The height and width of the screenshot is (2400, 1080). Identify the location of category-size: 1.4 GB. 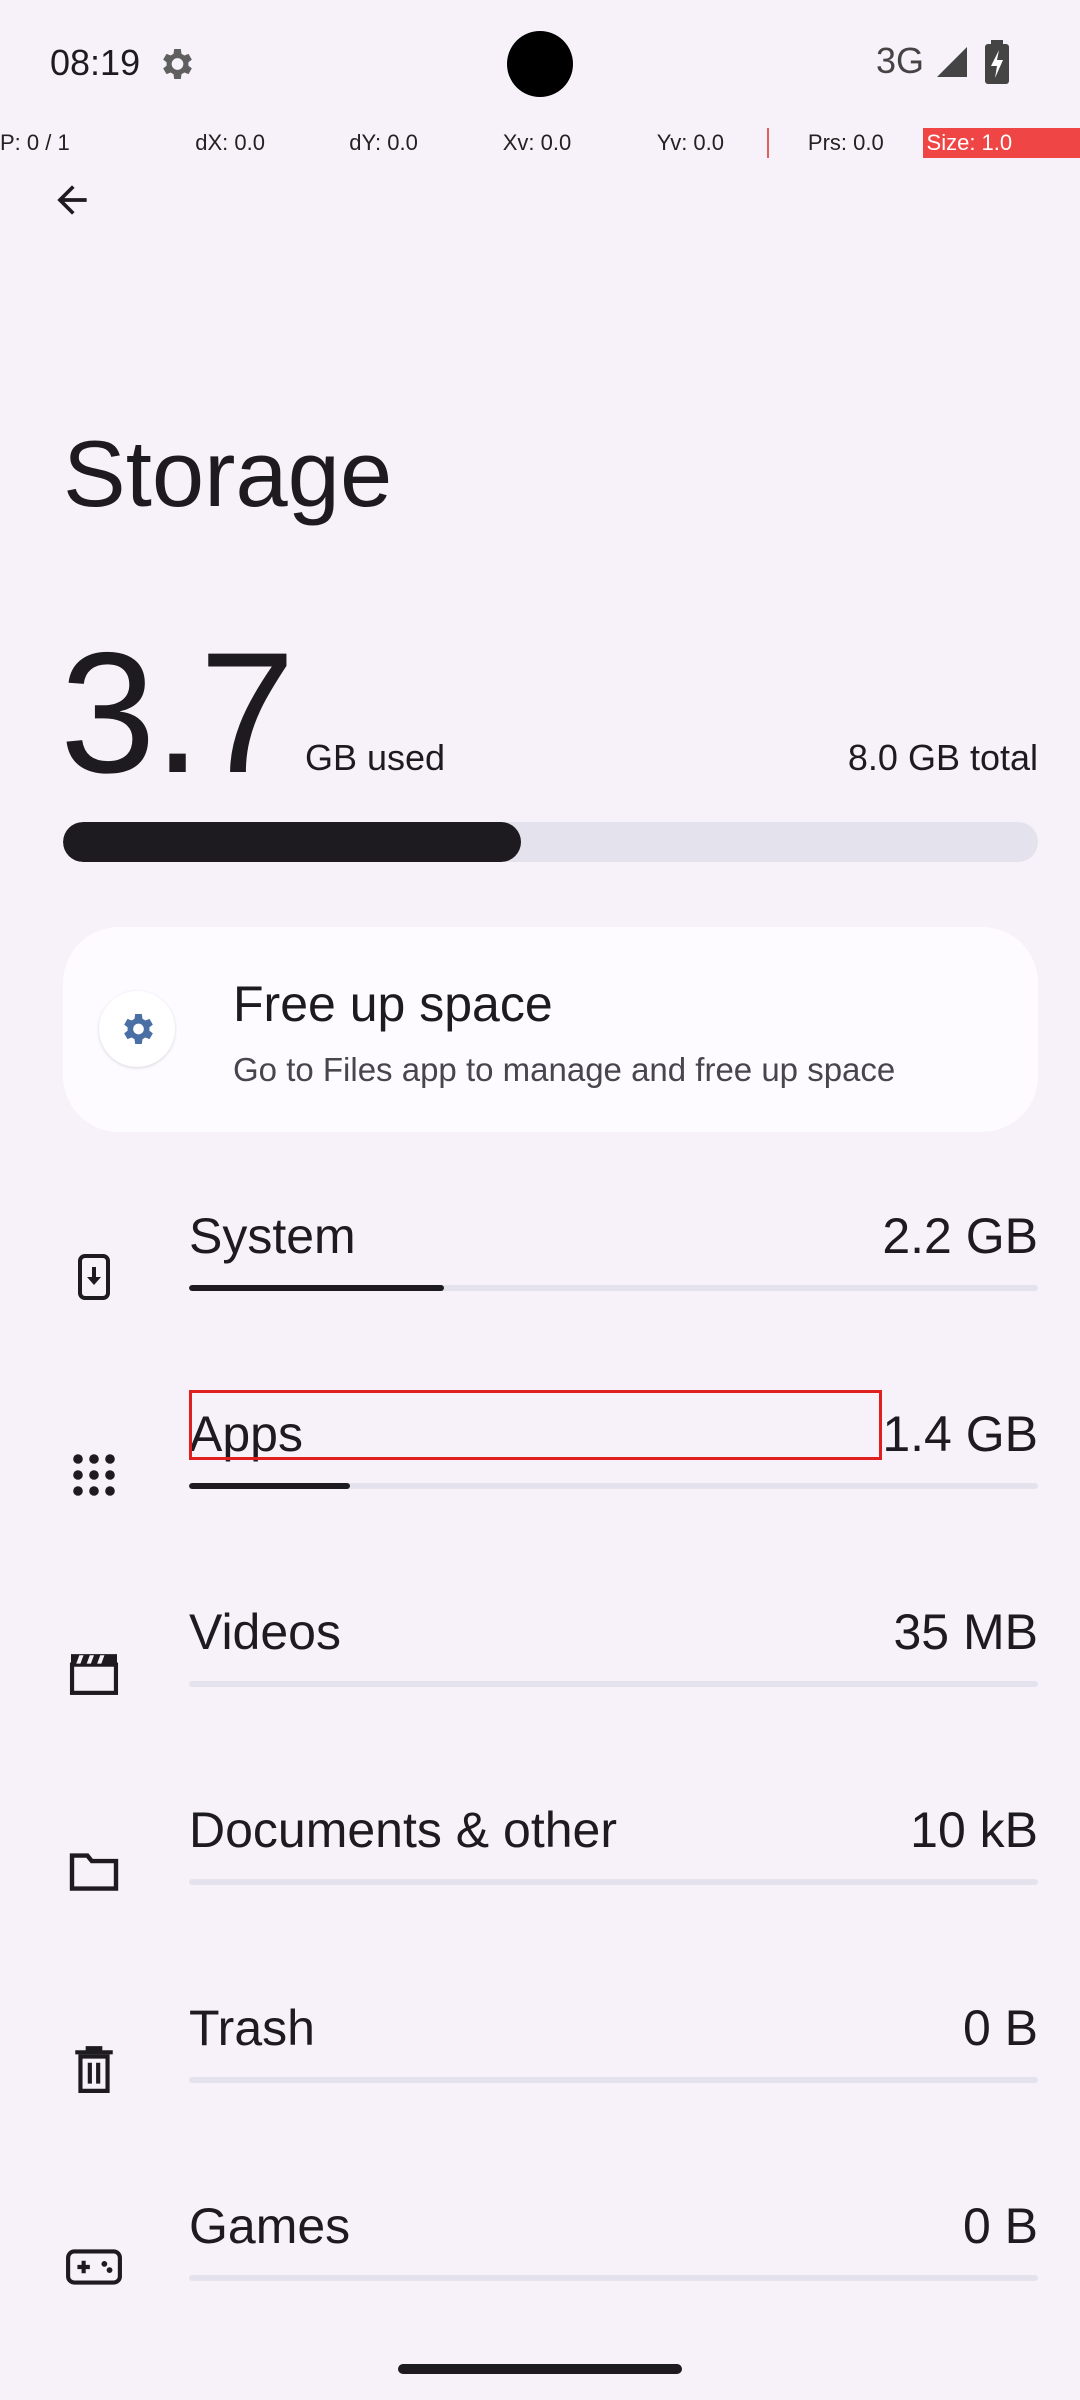
(960, 1434).